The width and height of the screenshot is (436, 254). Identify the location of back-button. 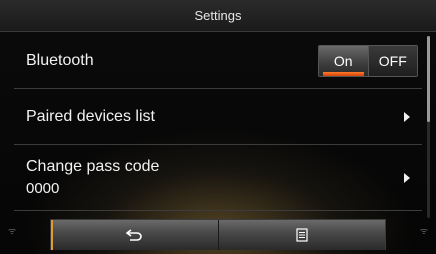
(135, 235).